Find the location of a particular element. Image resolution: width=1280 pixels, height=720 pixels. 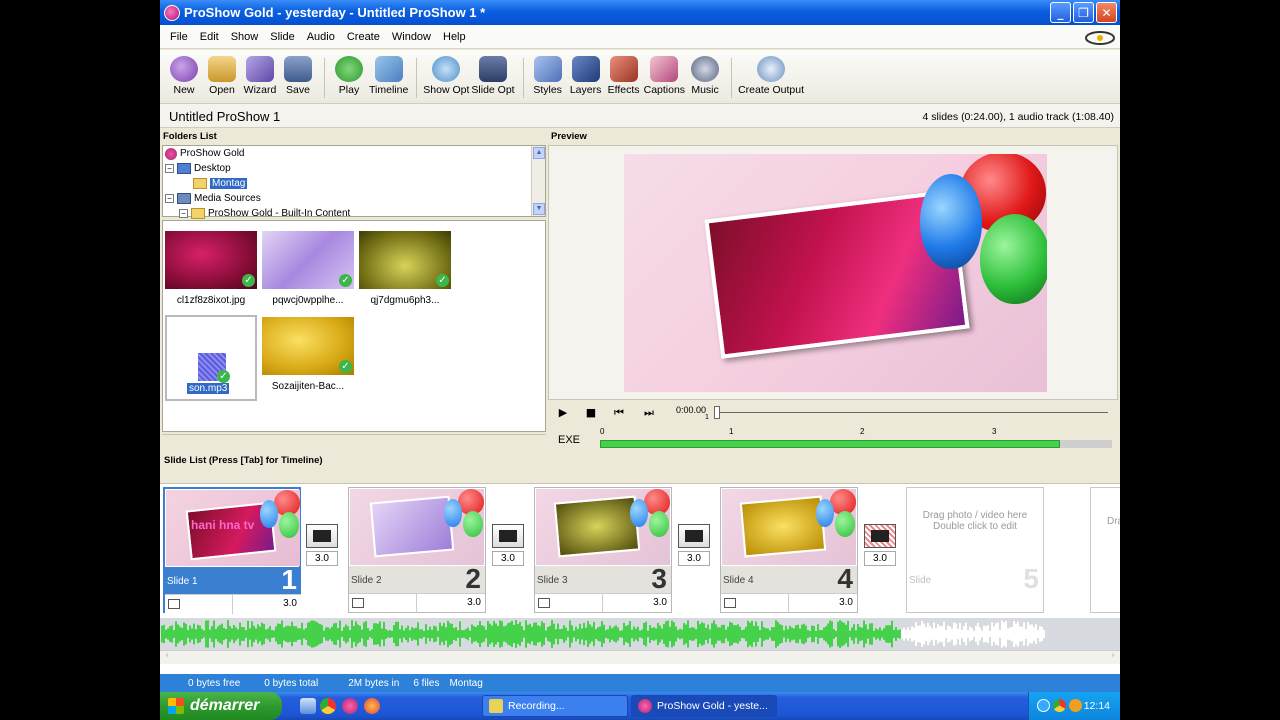

scroll-down-icon: ▼ is located at coordinates (539, 209).